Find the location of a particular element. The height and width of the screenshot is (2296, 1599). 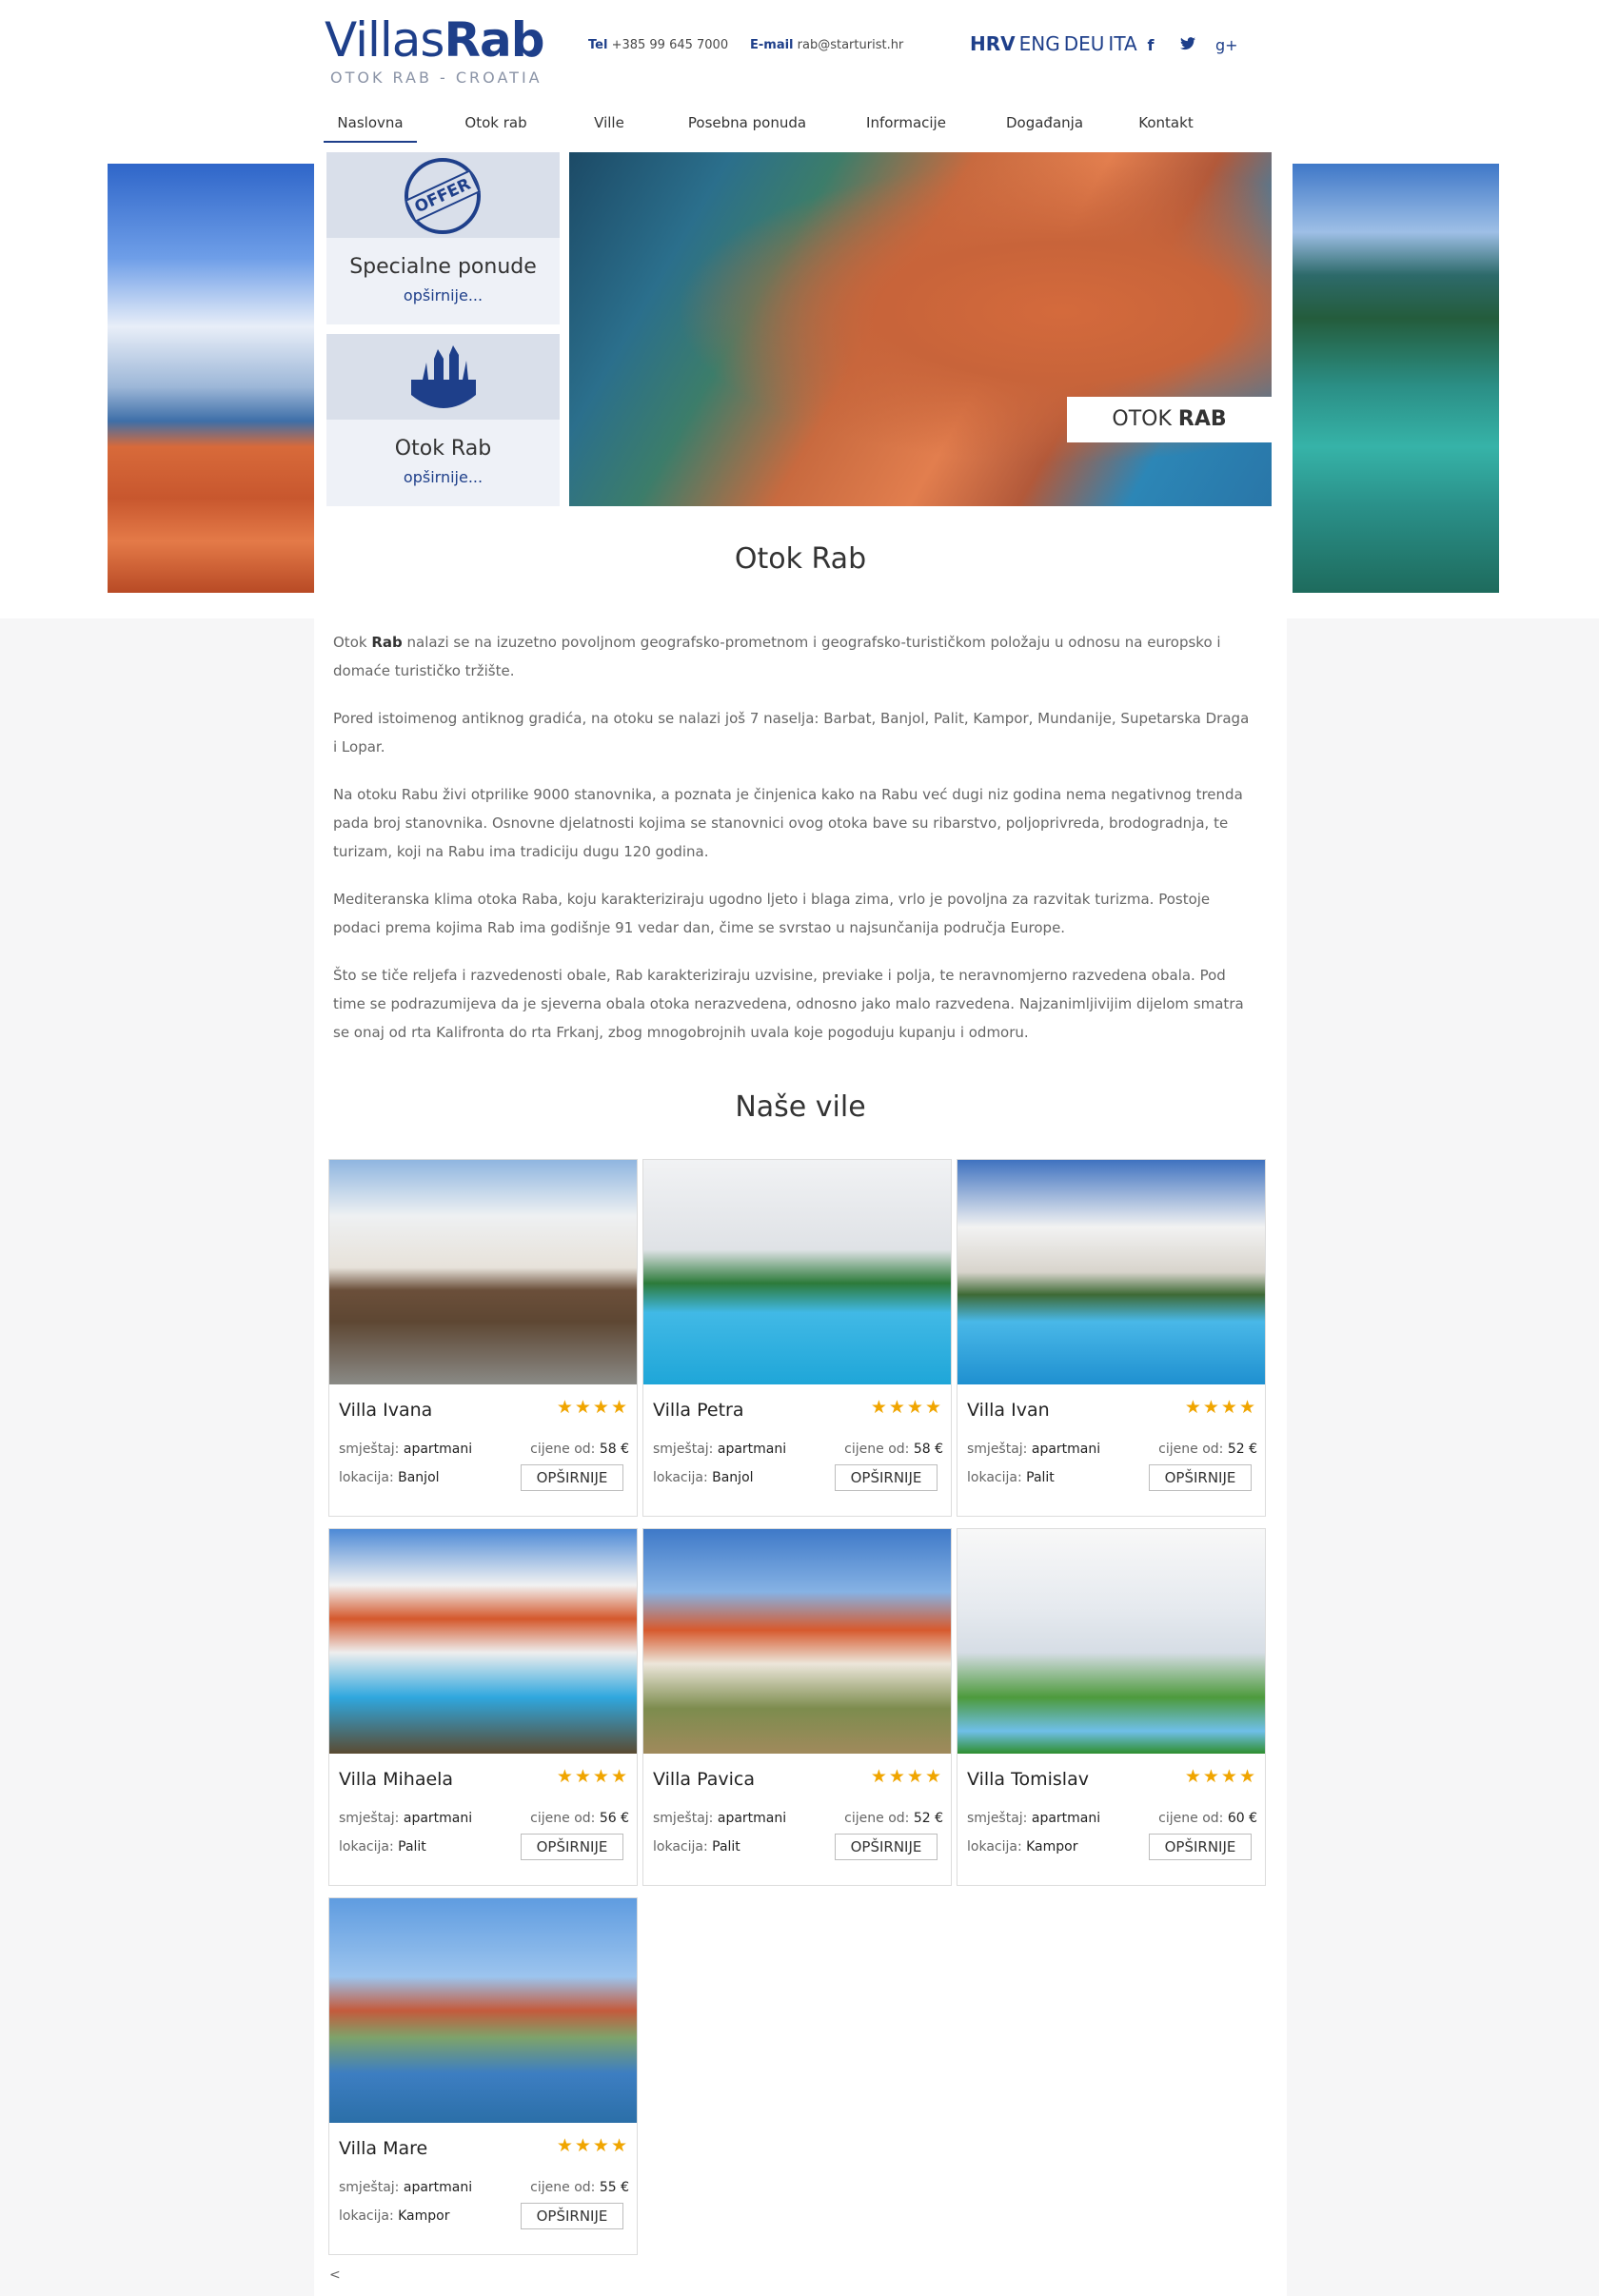

promo-title: Otok Rab is located at coordinates (443, 449).